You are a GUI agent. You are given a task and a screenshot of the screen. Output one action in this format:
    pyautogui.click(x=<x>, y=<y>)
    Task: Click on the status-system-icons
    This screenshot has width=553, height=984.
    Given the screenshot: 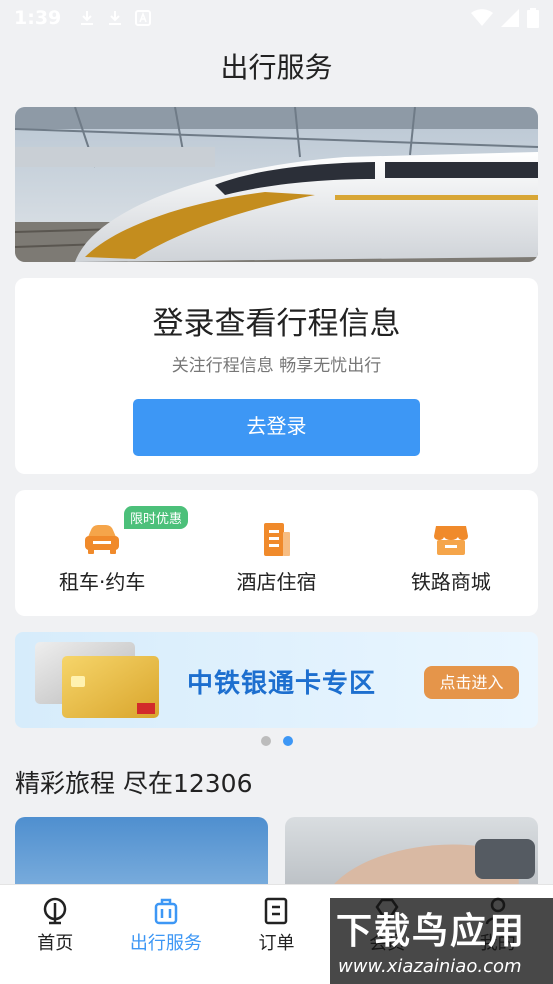 What is the action you would take?
    pyautogui.click(x=505, y=18)
    